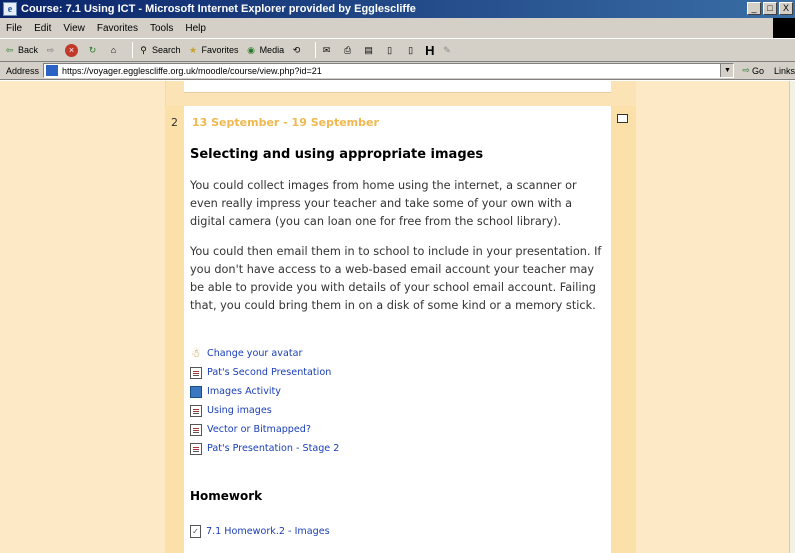  What do you see at coordinates (272, 50) in the screenshot?
I see `media-label: Media` at bounding box center [272, 50].